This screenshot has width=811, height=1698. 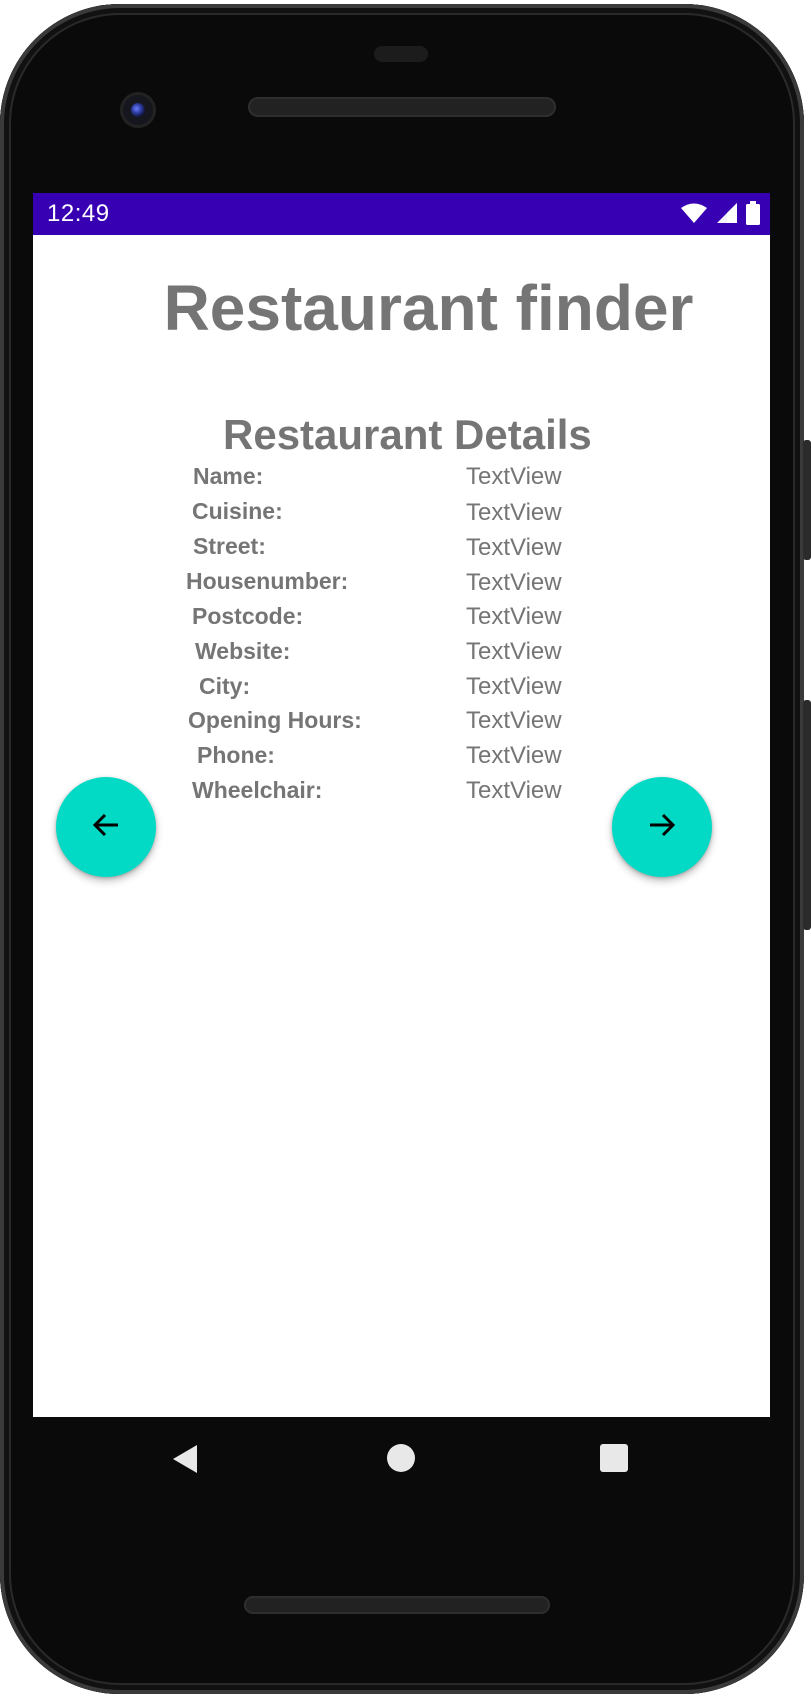 What do you see at coordinates (428, 308) in the screenshot?
I see `page-title: Restaurant finder` at bounding box center [428, 308].